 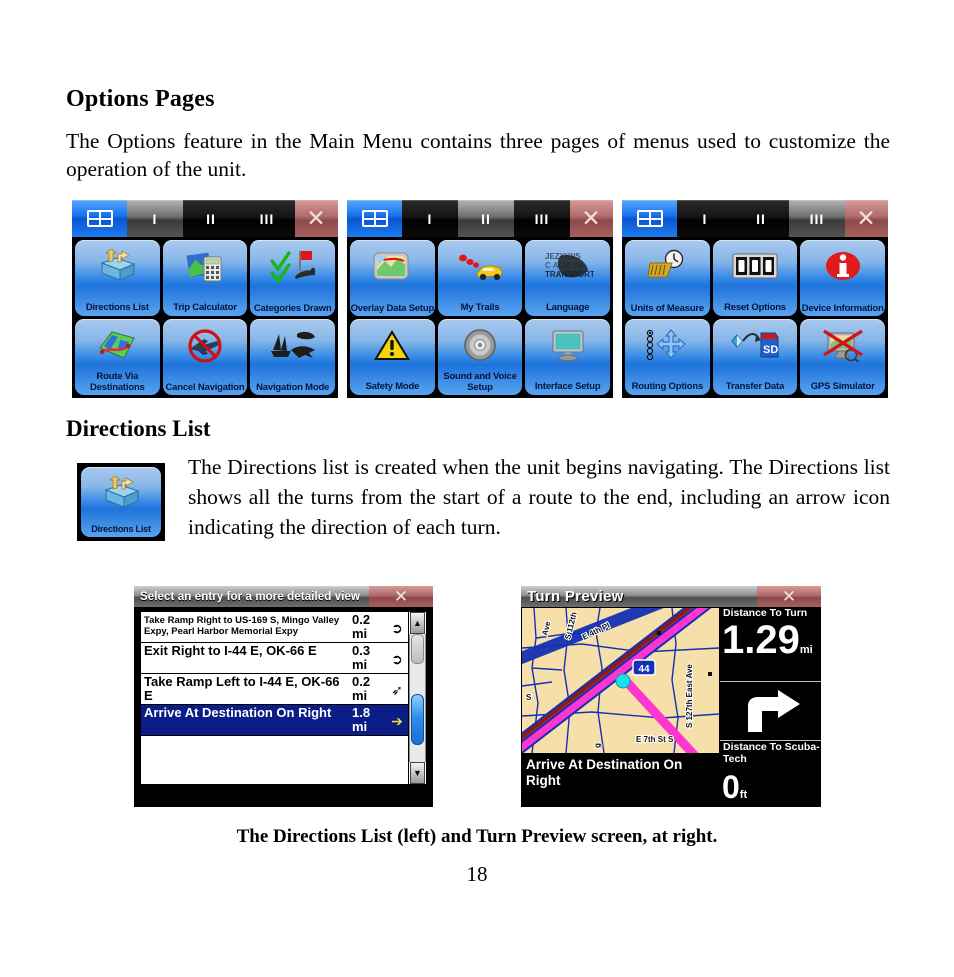 What do you see at coordinates (842, 386) in the screenshot?
I see `tile-label: GPS Simulator` at bounding box center [842, 386].